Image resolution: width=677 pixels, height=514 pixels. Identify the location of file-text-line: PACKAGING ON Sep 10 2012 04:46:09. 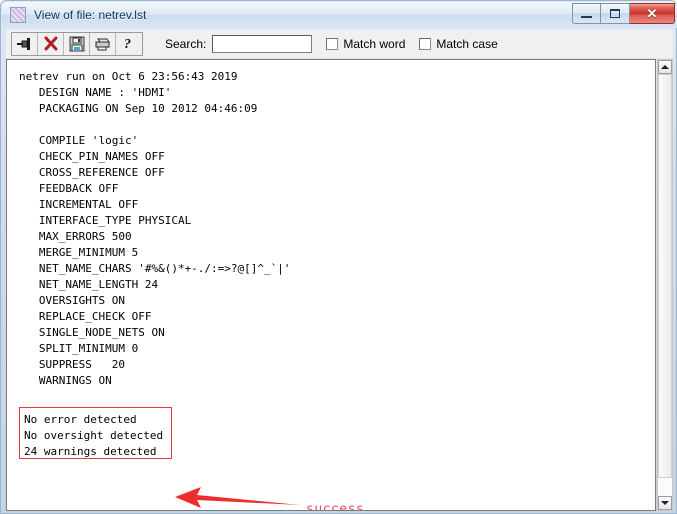
(138, 108).